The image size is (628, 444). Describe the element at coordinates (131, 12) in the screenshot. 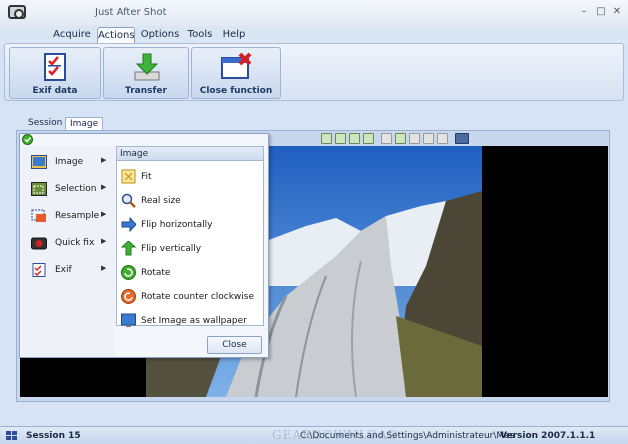

I see `window-title: Just After Shot` at that location.